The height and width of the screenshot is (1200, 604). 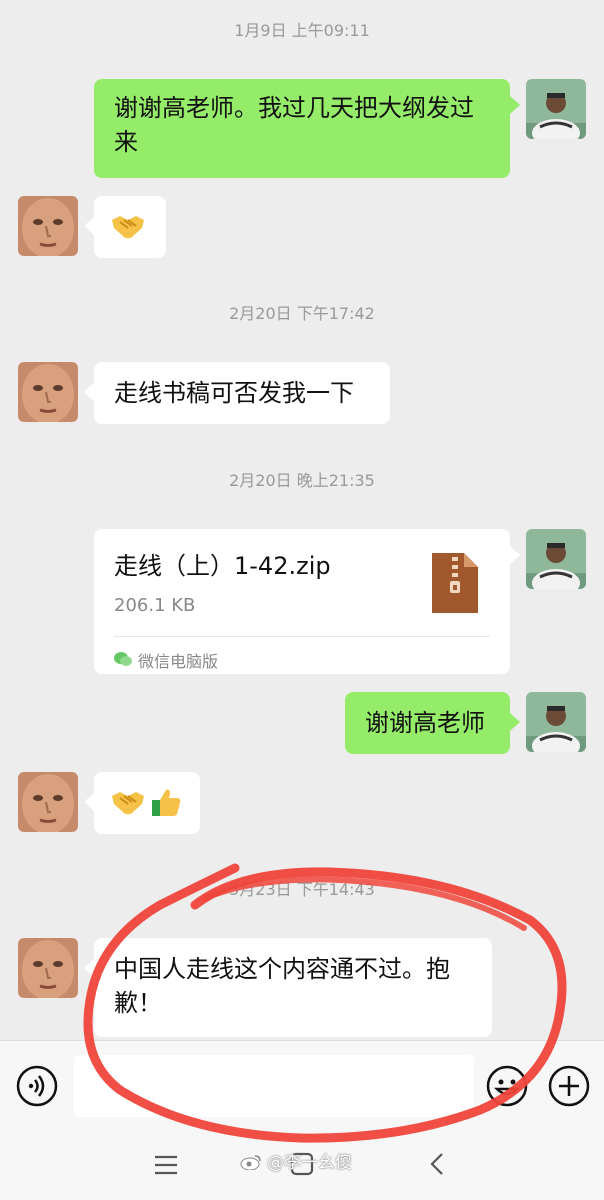 I want to click on message-text-line: 歉！, so click(x=138, y=1003).